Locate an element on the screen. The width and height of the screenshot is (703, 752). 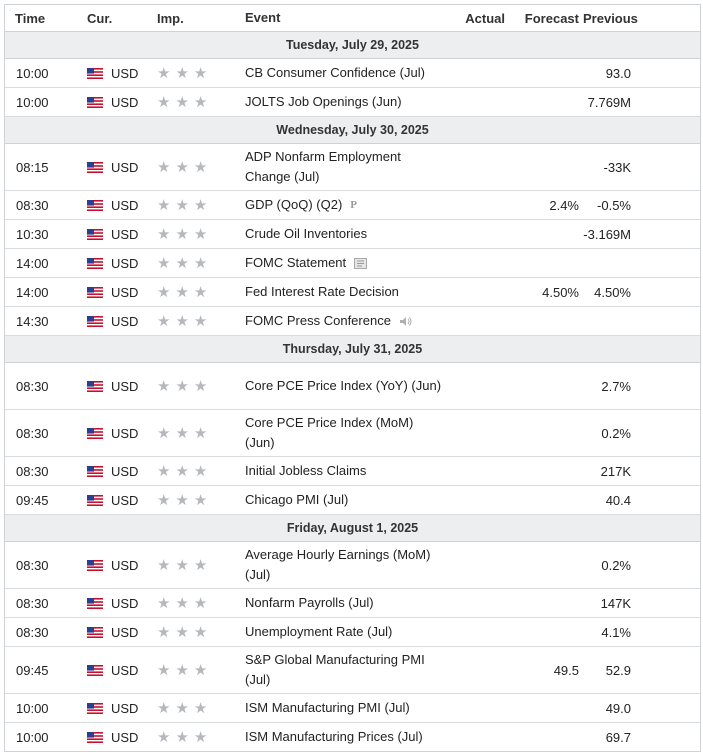
event-title: S&P Global Manufacturing PMI (Jul) is located at coordinates (345, 670).